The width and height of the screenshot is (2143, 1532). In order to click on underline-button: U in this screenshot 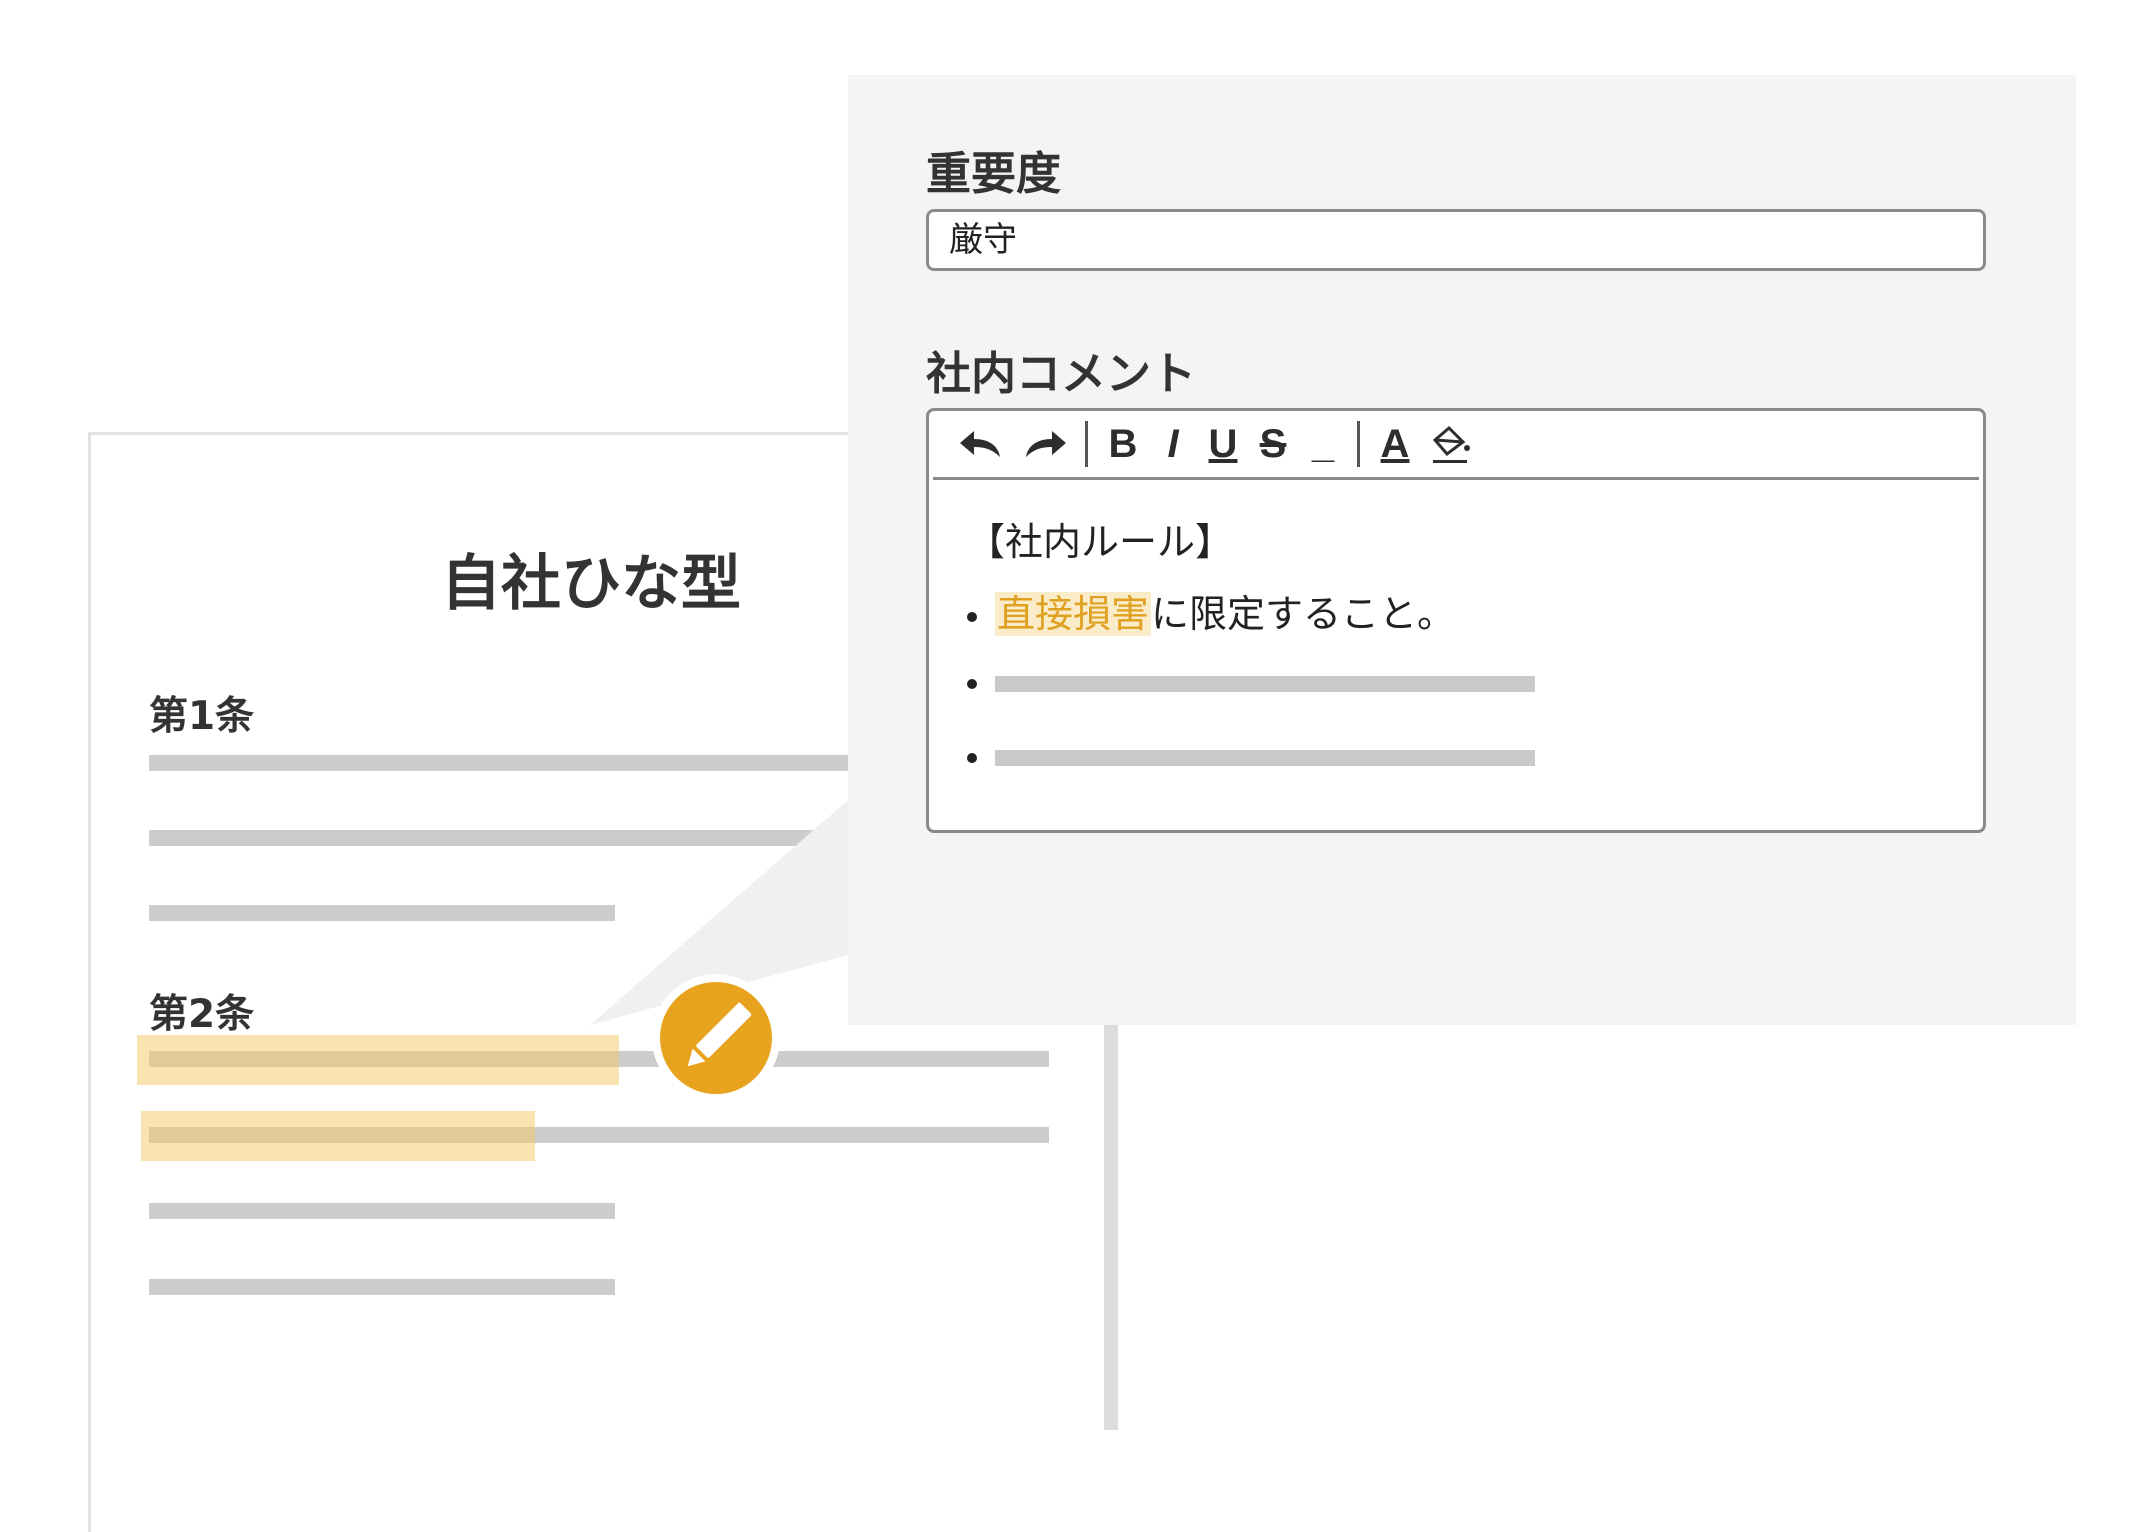, I will do `click(1223, 444)`.